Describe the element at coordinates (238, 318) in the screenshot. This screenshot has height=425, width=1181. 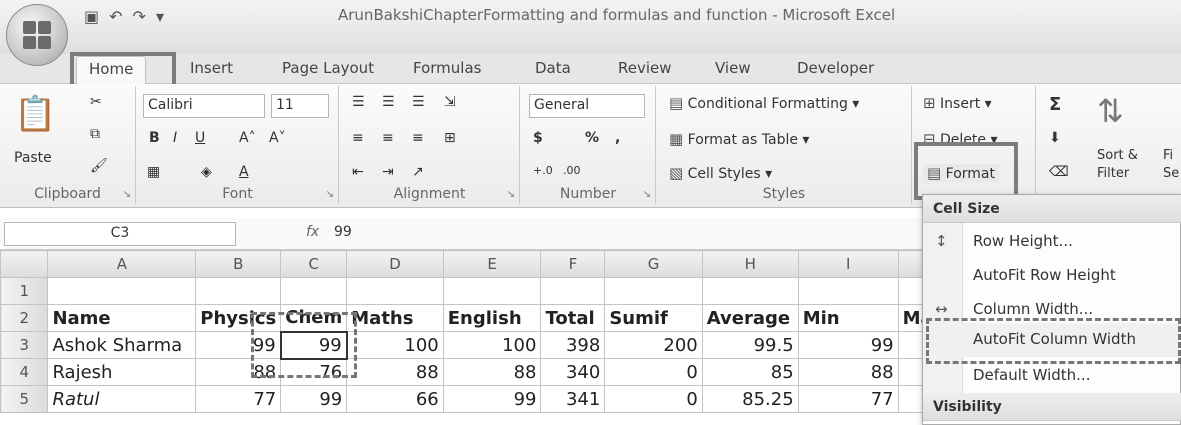
I see `cell: Physics` at that location.